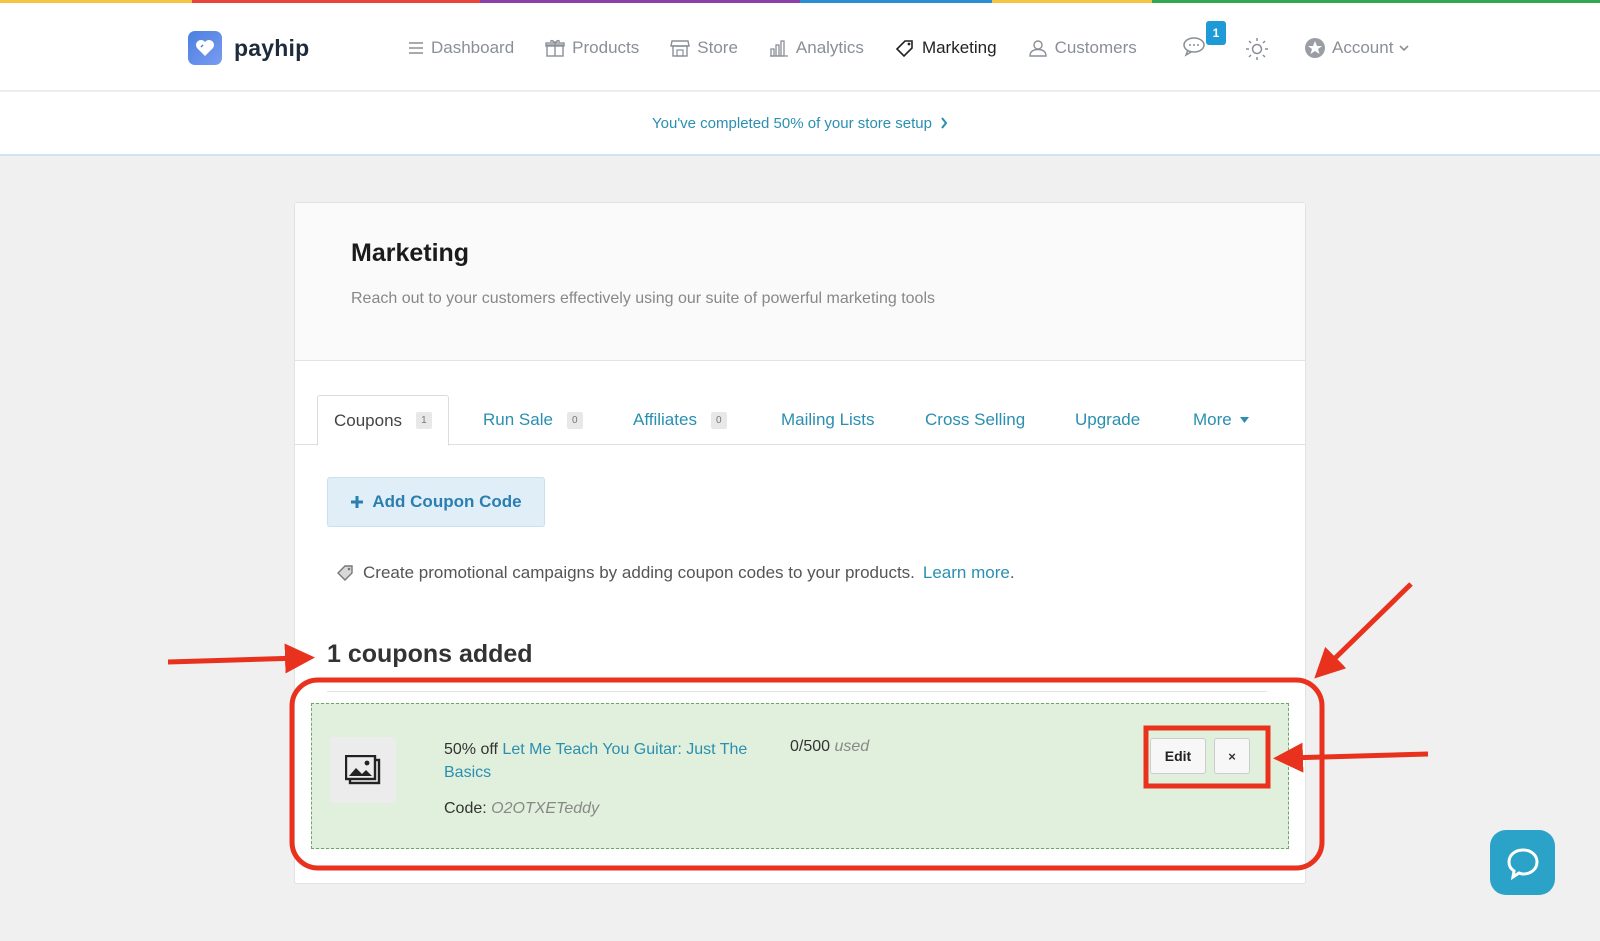 This screenshot has width=1600, height=941. Describe the element at coordinates (473, 47) in the screenshot. I see `nav-dashboard-label: Dashboard` at that location.